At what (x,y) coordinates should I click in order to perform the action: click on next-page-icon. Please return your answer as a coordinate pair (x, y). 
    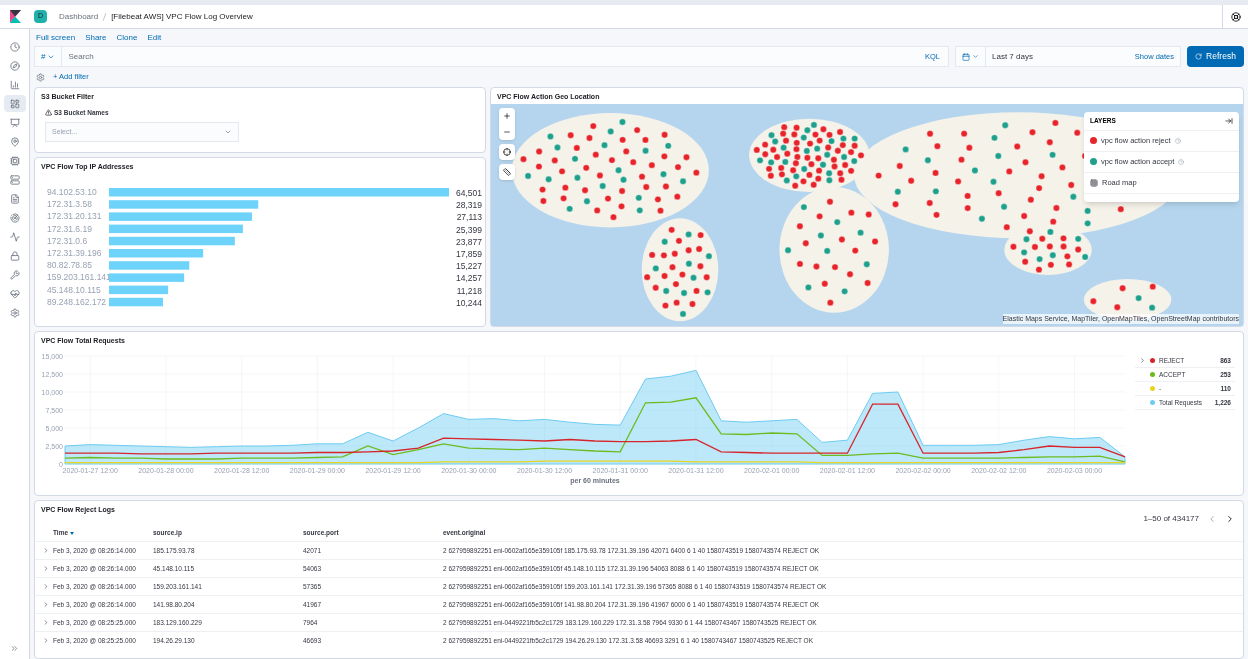
    Looking at the image, I should click on (1230, 519).